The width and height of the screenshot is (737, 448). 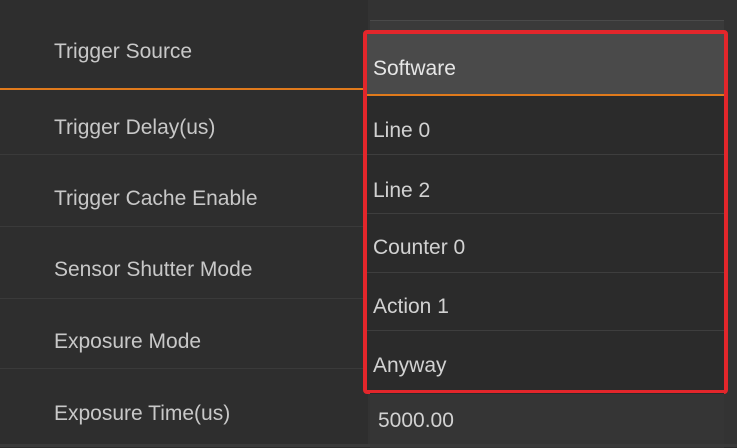 I want to click on label-exposure-time: Exposure Time(us), so click(x=142, y=413).